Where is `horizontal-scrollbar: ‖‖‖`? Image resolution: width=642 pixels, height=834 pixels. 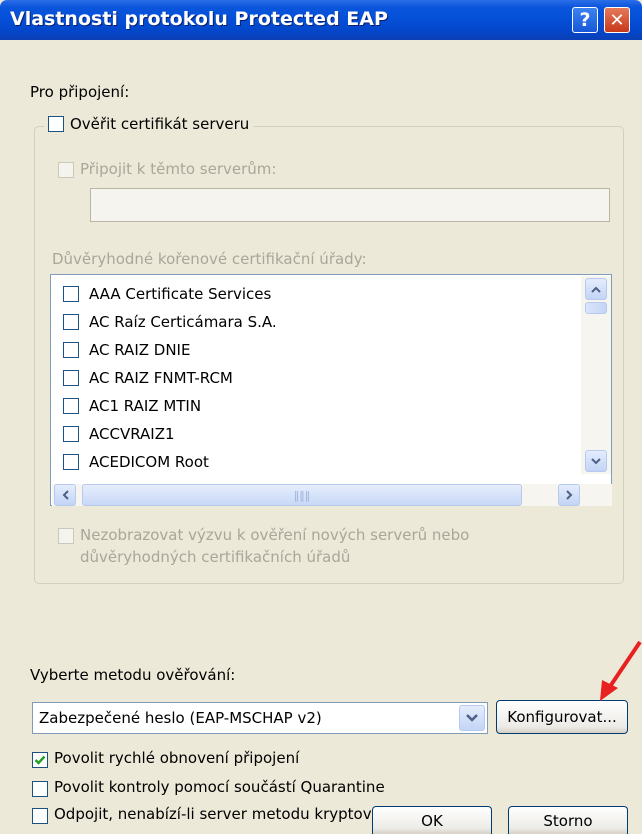
horizontal-scrollbar: ‖‖‖ is located at coordinates (332, 495).